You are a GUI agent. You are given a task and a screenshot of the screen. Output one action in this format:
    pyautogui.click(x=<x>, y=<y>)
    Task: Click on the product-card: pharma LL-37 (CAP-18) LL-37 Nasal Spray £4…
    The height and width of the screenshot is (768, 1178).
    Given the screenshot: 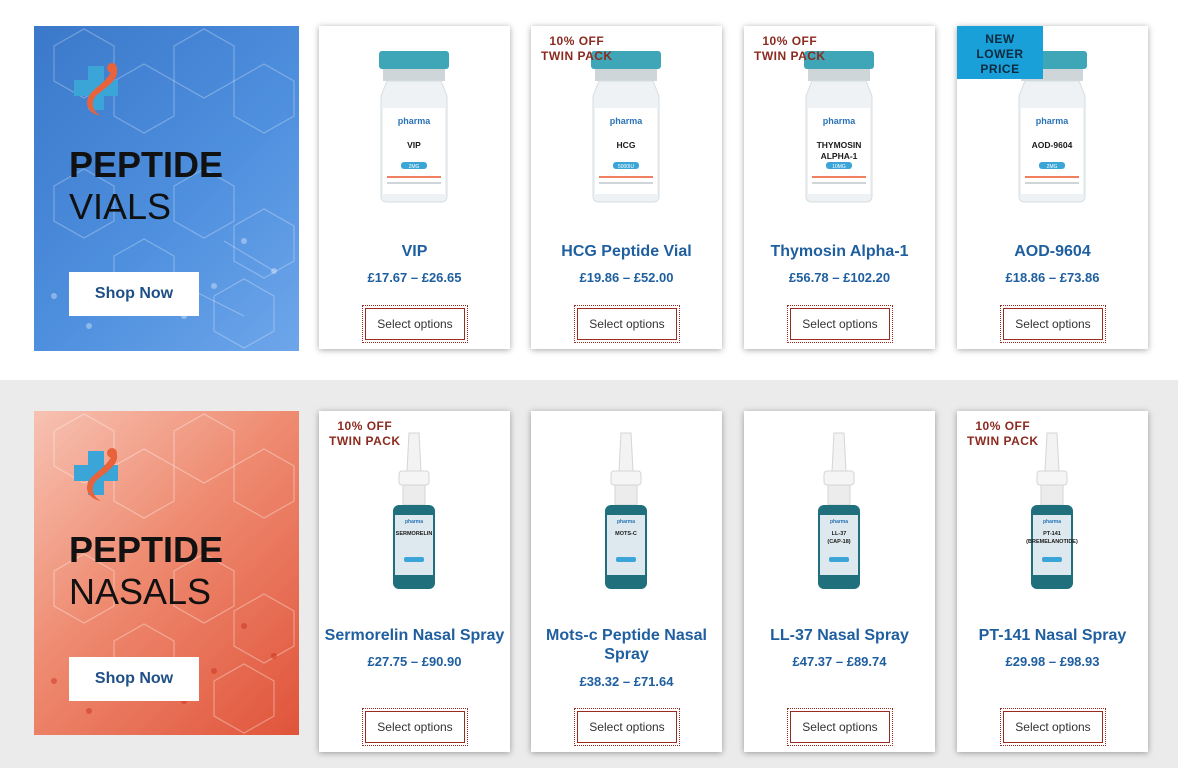 What is the action you would take?
    pyautogui.click(x=839, y=581)
    